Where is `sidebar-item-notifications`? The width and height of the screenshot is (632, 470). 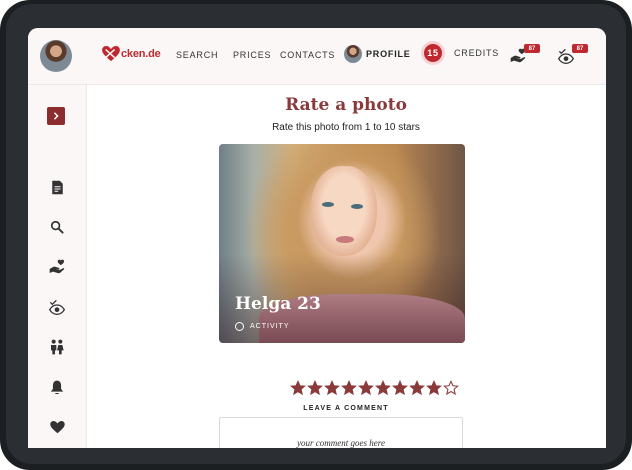 sidebar-item-notifications is located at coordinates (57, 387).